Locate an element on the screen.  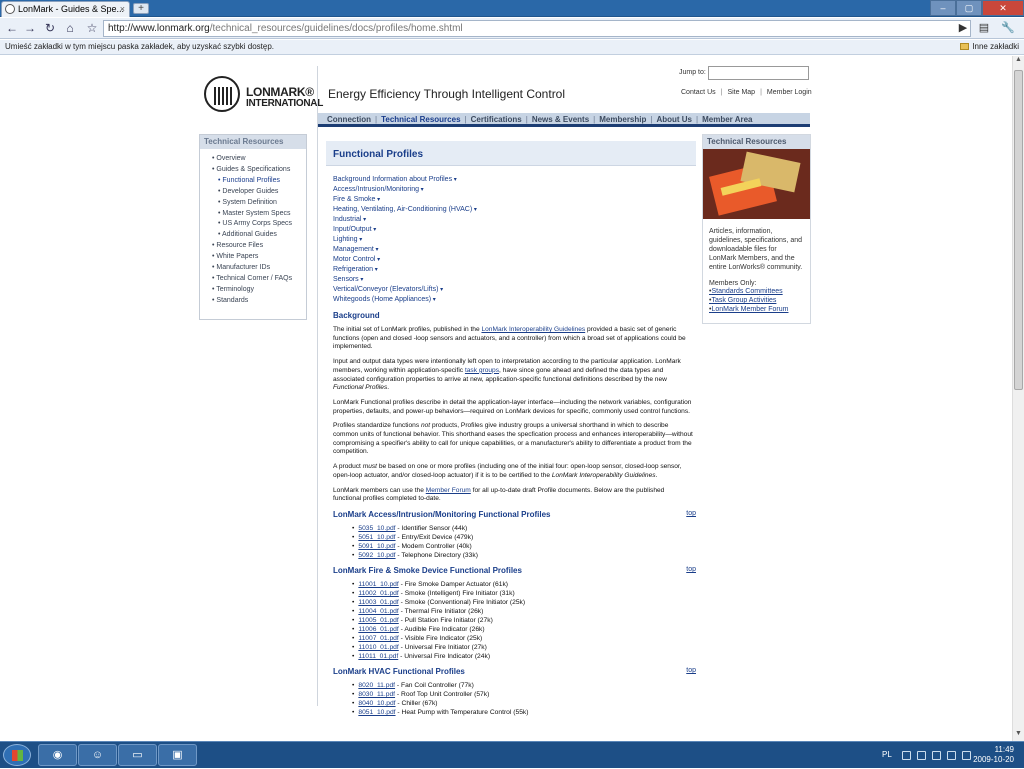
sidebar-item: • Resource Files is located at coordinates (253, 246).